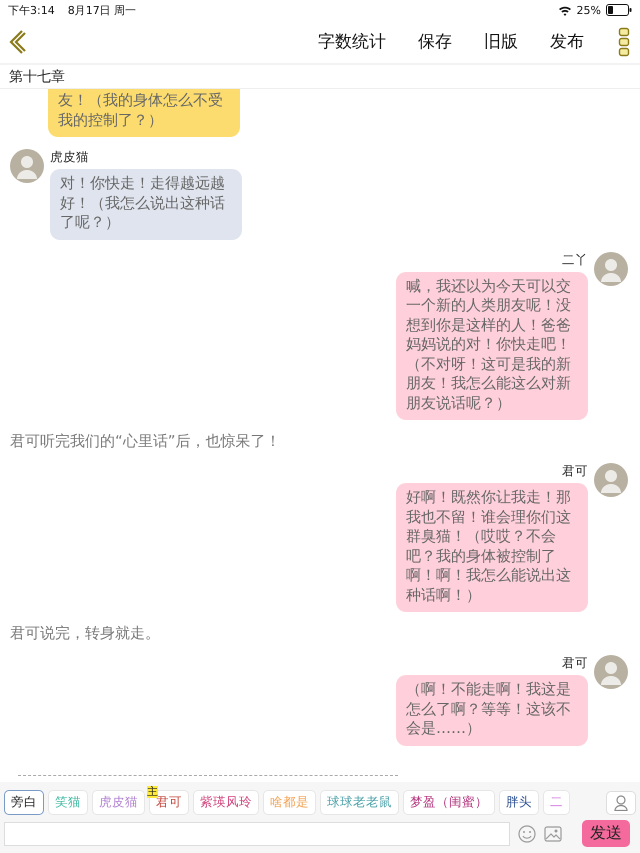  I want to click on narration-text: 君可说完，转身就走。, so click(85, 633).